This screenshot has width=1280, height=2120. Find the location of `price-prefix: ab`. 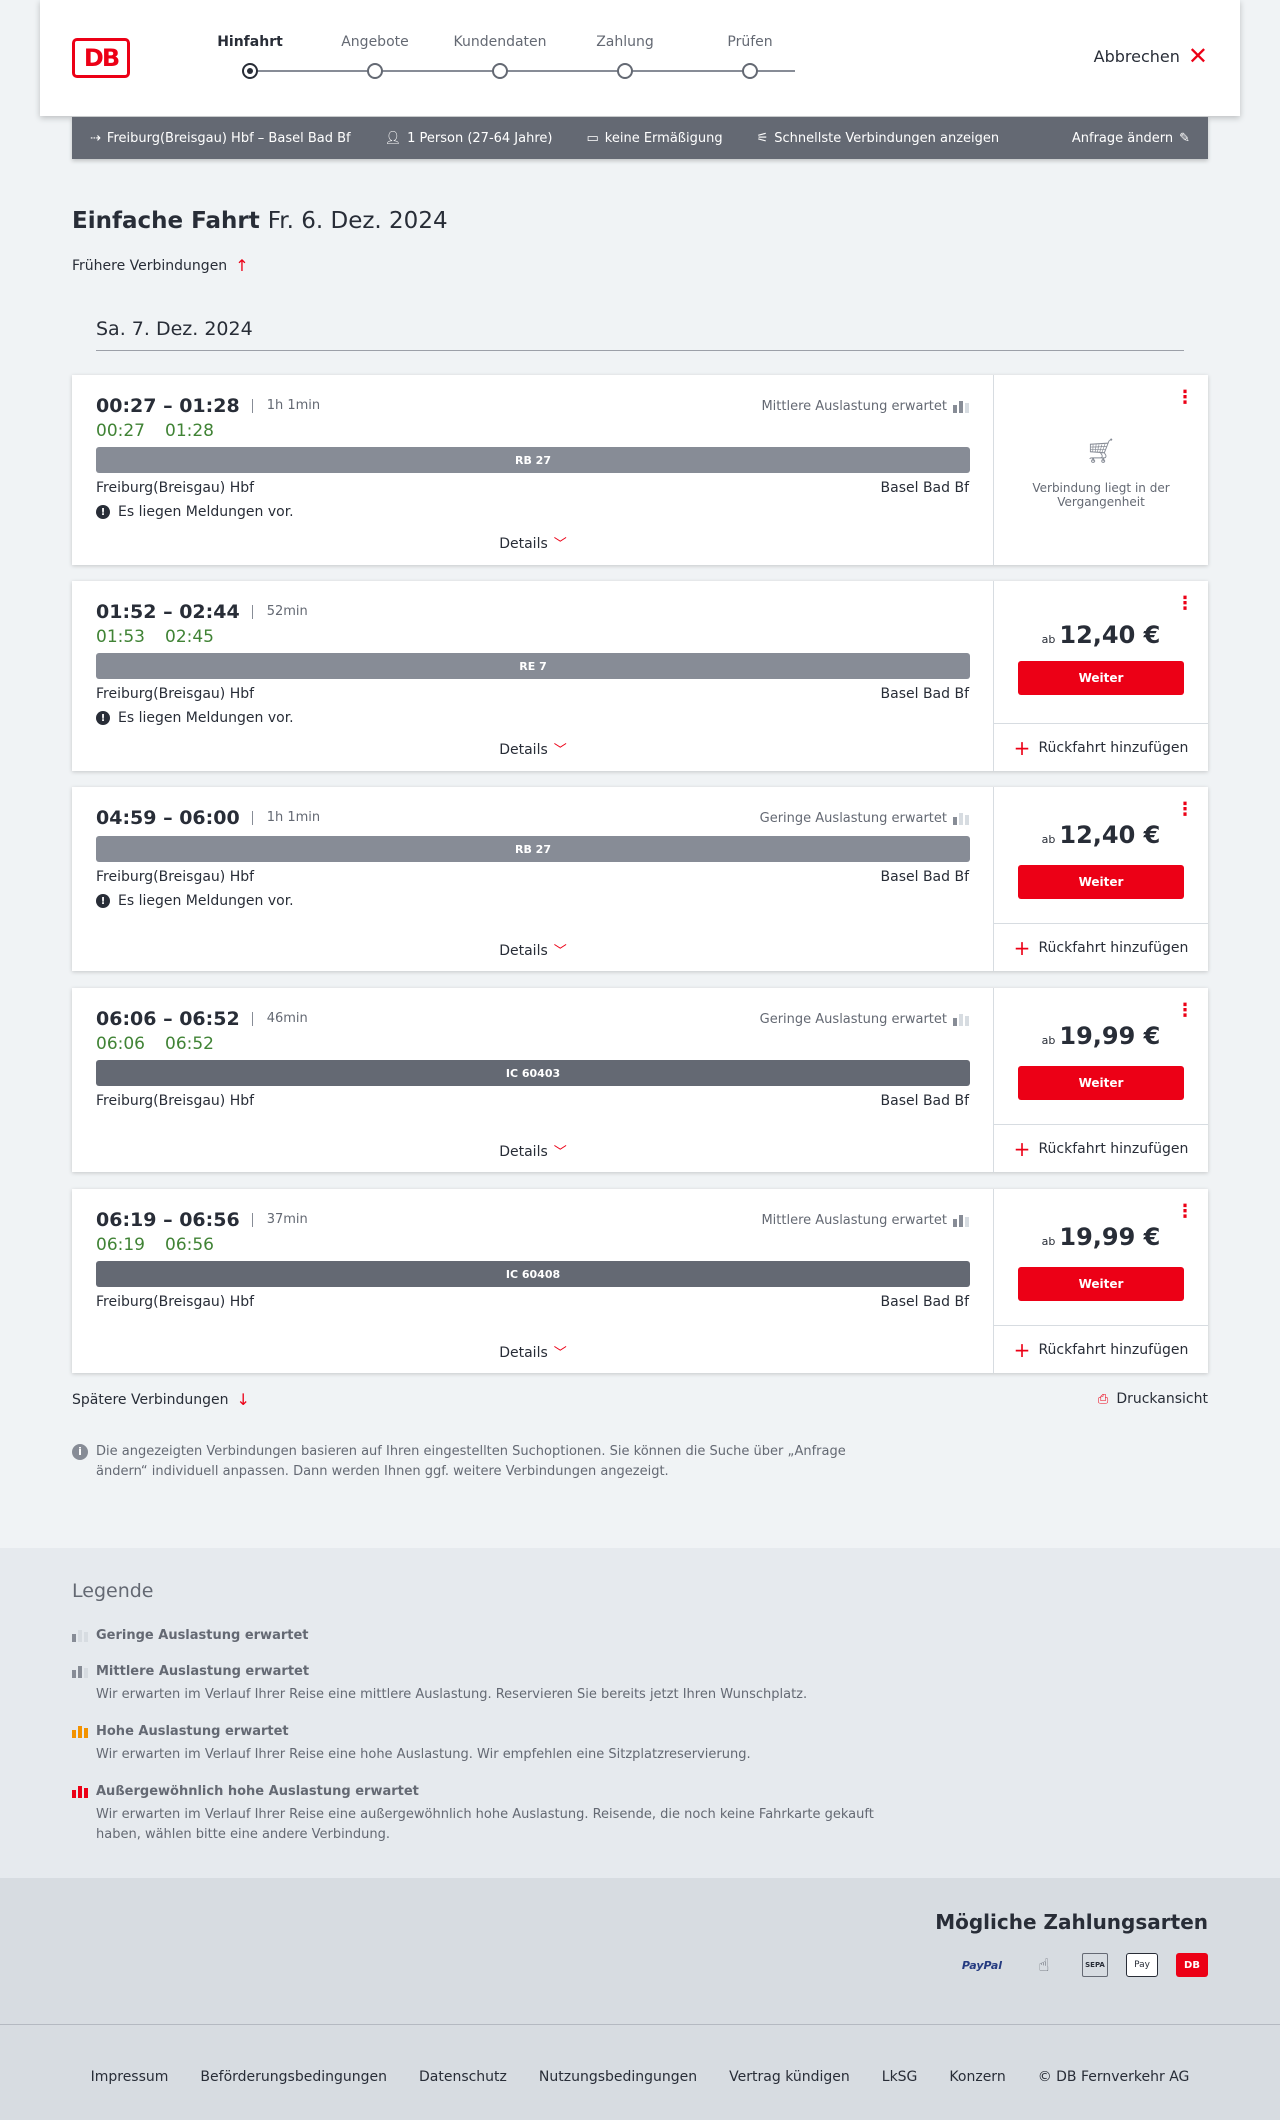

price-prefix: ab is located at coordinates (1048, 839).